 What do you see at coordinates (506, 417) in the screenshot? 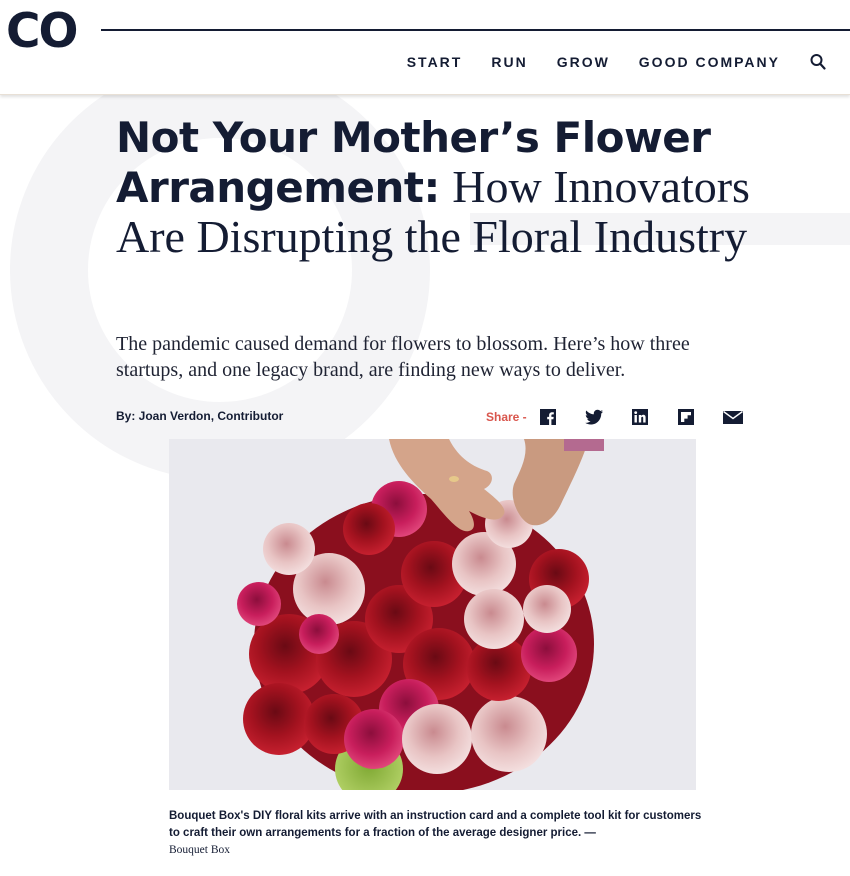
I see `share-label: Share -` at bounding box center [506, 417].